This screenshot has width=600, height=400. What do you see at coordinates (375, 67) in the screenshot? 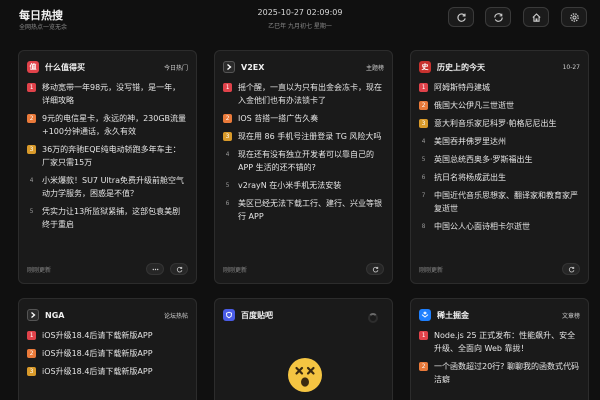
I see `card-tag: 主题榜` at bounding box center [375, 67].